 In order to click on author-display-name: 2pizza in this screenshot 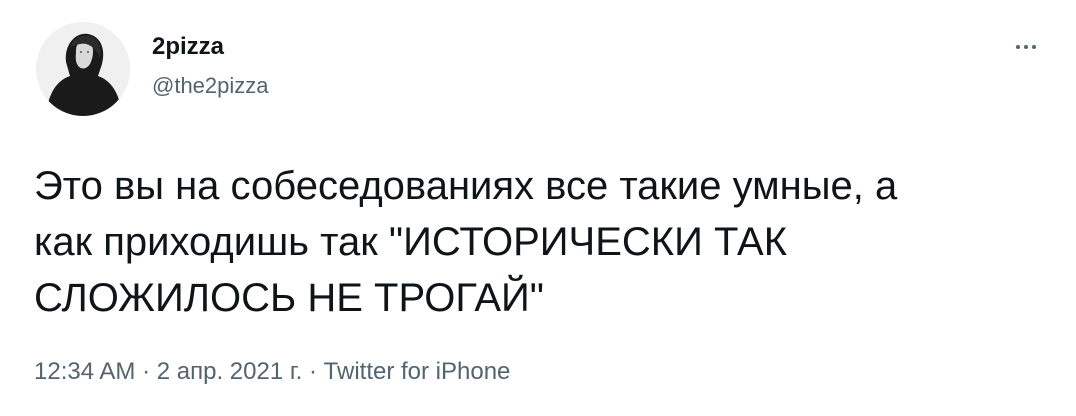, I will do `click(188, 47)`.